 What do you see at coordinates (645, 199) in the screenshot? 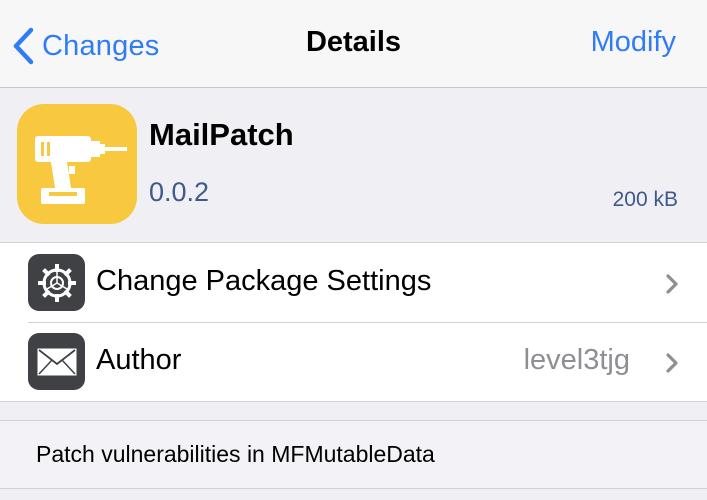
I see `package-size: 200 kB` at bounding box center [645, 199].